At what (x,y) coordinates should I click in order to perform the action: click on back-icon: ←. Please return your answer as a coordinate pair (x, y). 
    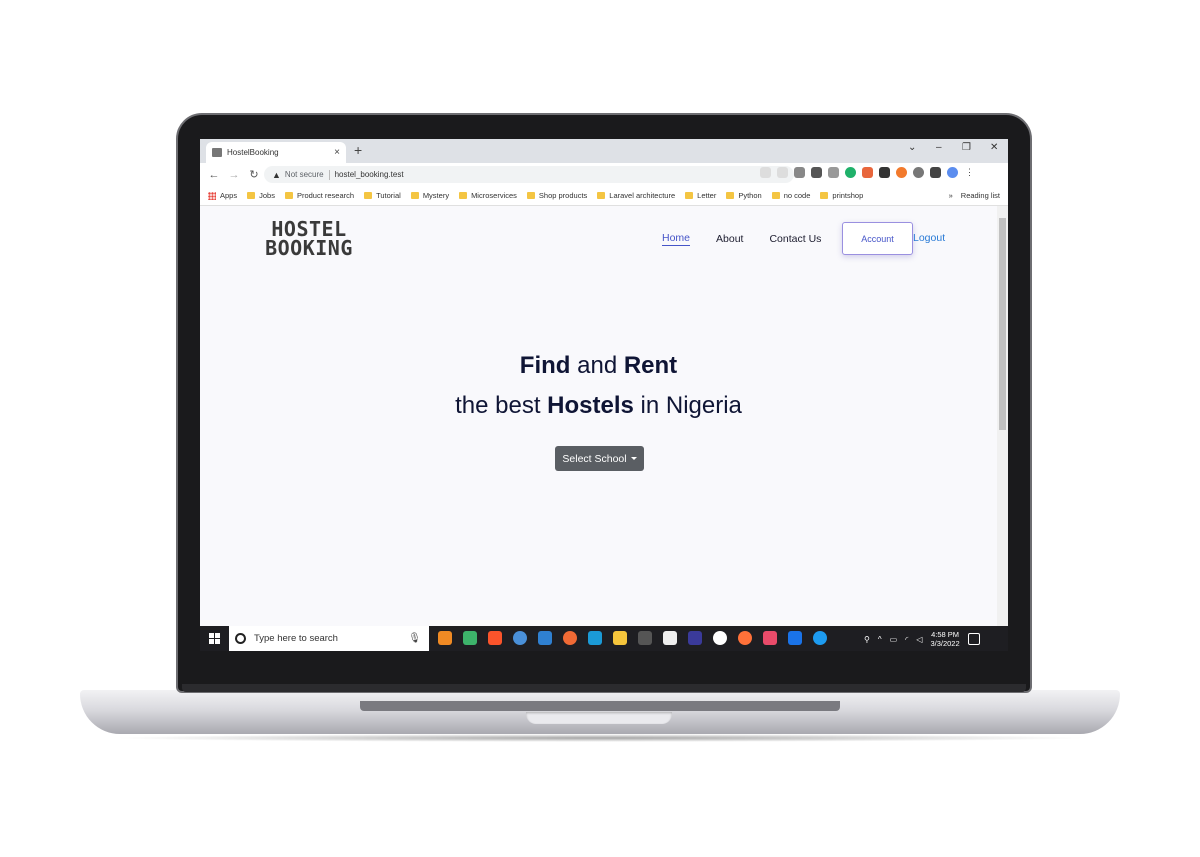
    Looking at the image, I should click on (214, 175).